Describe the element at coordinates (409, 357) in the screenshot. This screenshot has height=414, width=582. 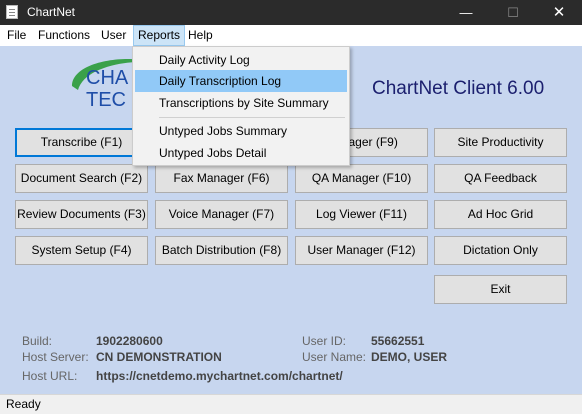
I see `user-name-value: DEMO, USER` at that location.